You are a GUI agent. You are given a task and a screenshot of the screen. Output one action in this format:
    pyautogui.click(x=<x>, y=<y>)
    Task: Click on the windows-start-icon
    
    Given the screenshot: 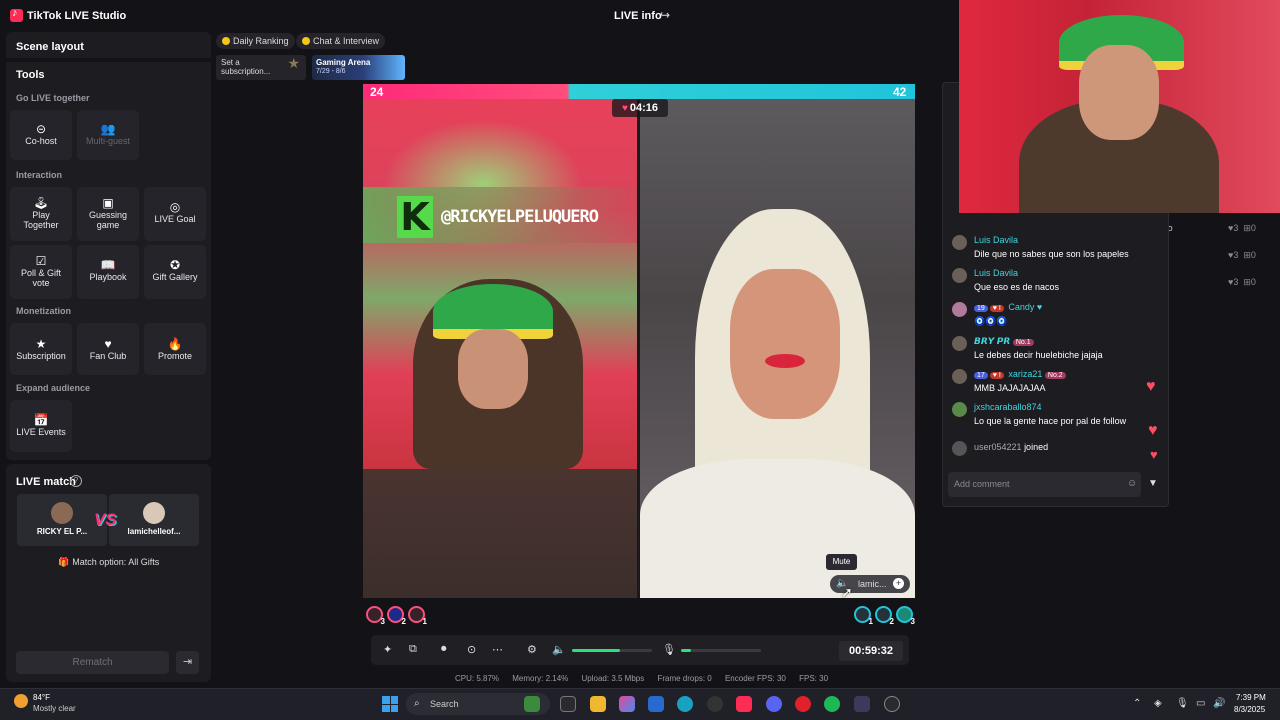 What is the action you would take?
    pyautogui.click(x=390, y=704)
    